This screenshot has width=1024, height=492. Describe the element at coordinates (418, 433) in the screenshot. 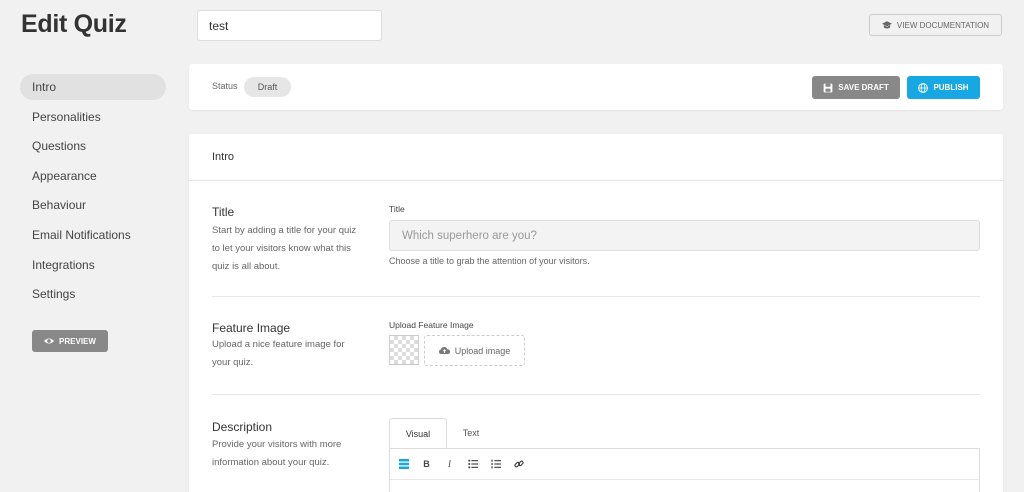

I see `tab-visual: Visual` at that location.